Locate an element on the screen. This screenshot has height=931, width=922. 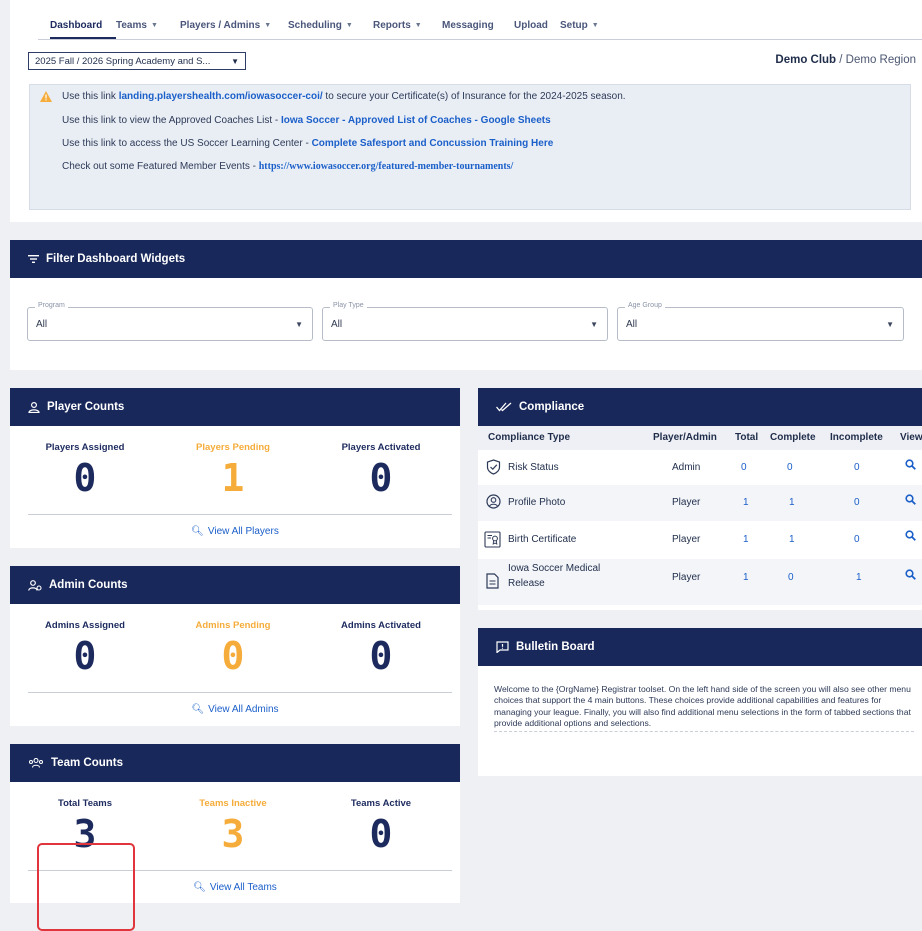
warning-icon is located at coordinates (46, 96).